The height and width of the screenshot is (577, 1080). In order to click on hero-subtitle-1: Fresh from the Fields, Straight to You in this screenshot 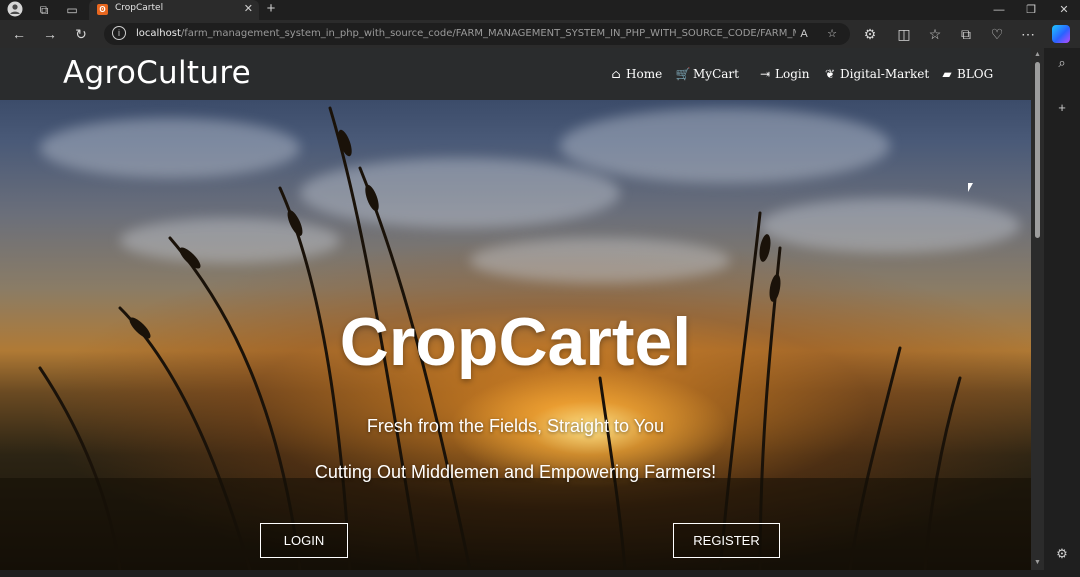, I will do `click(515, 426)`.